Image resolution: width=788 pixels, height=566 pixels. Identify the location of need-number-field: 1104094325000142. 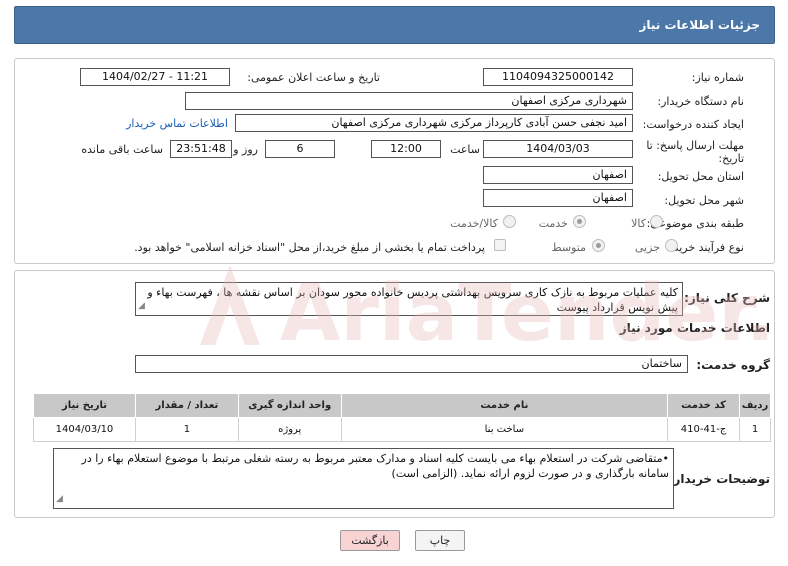
(558, 77).